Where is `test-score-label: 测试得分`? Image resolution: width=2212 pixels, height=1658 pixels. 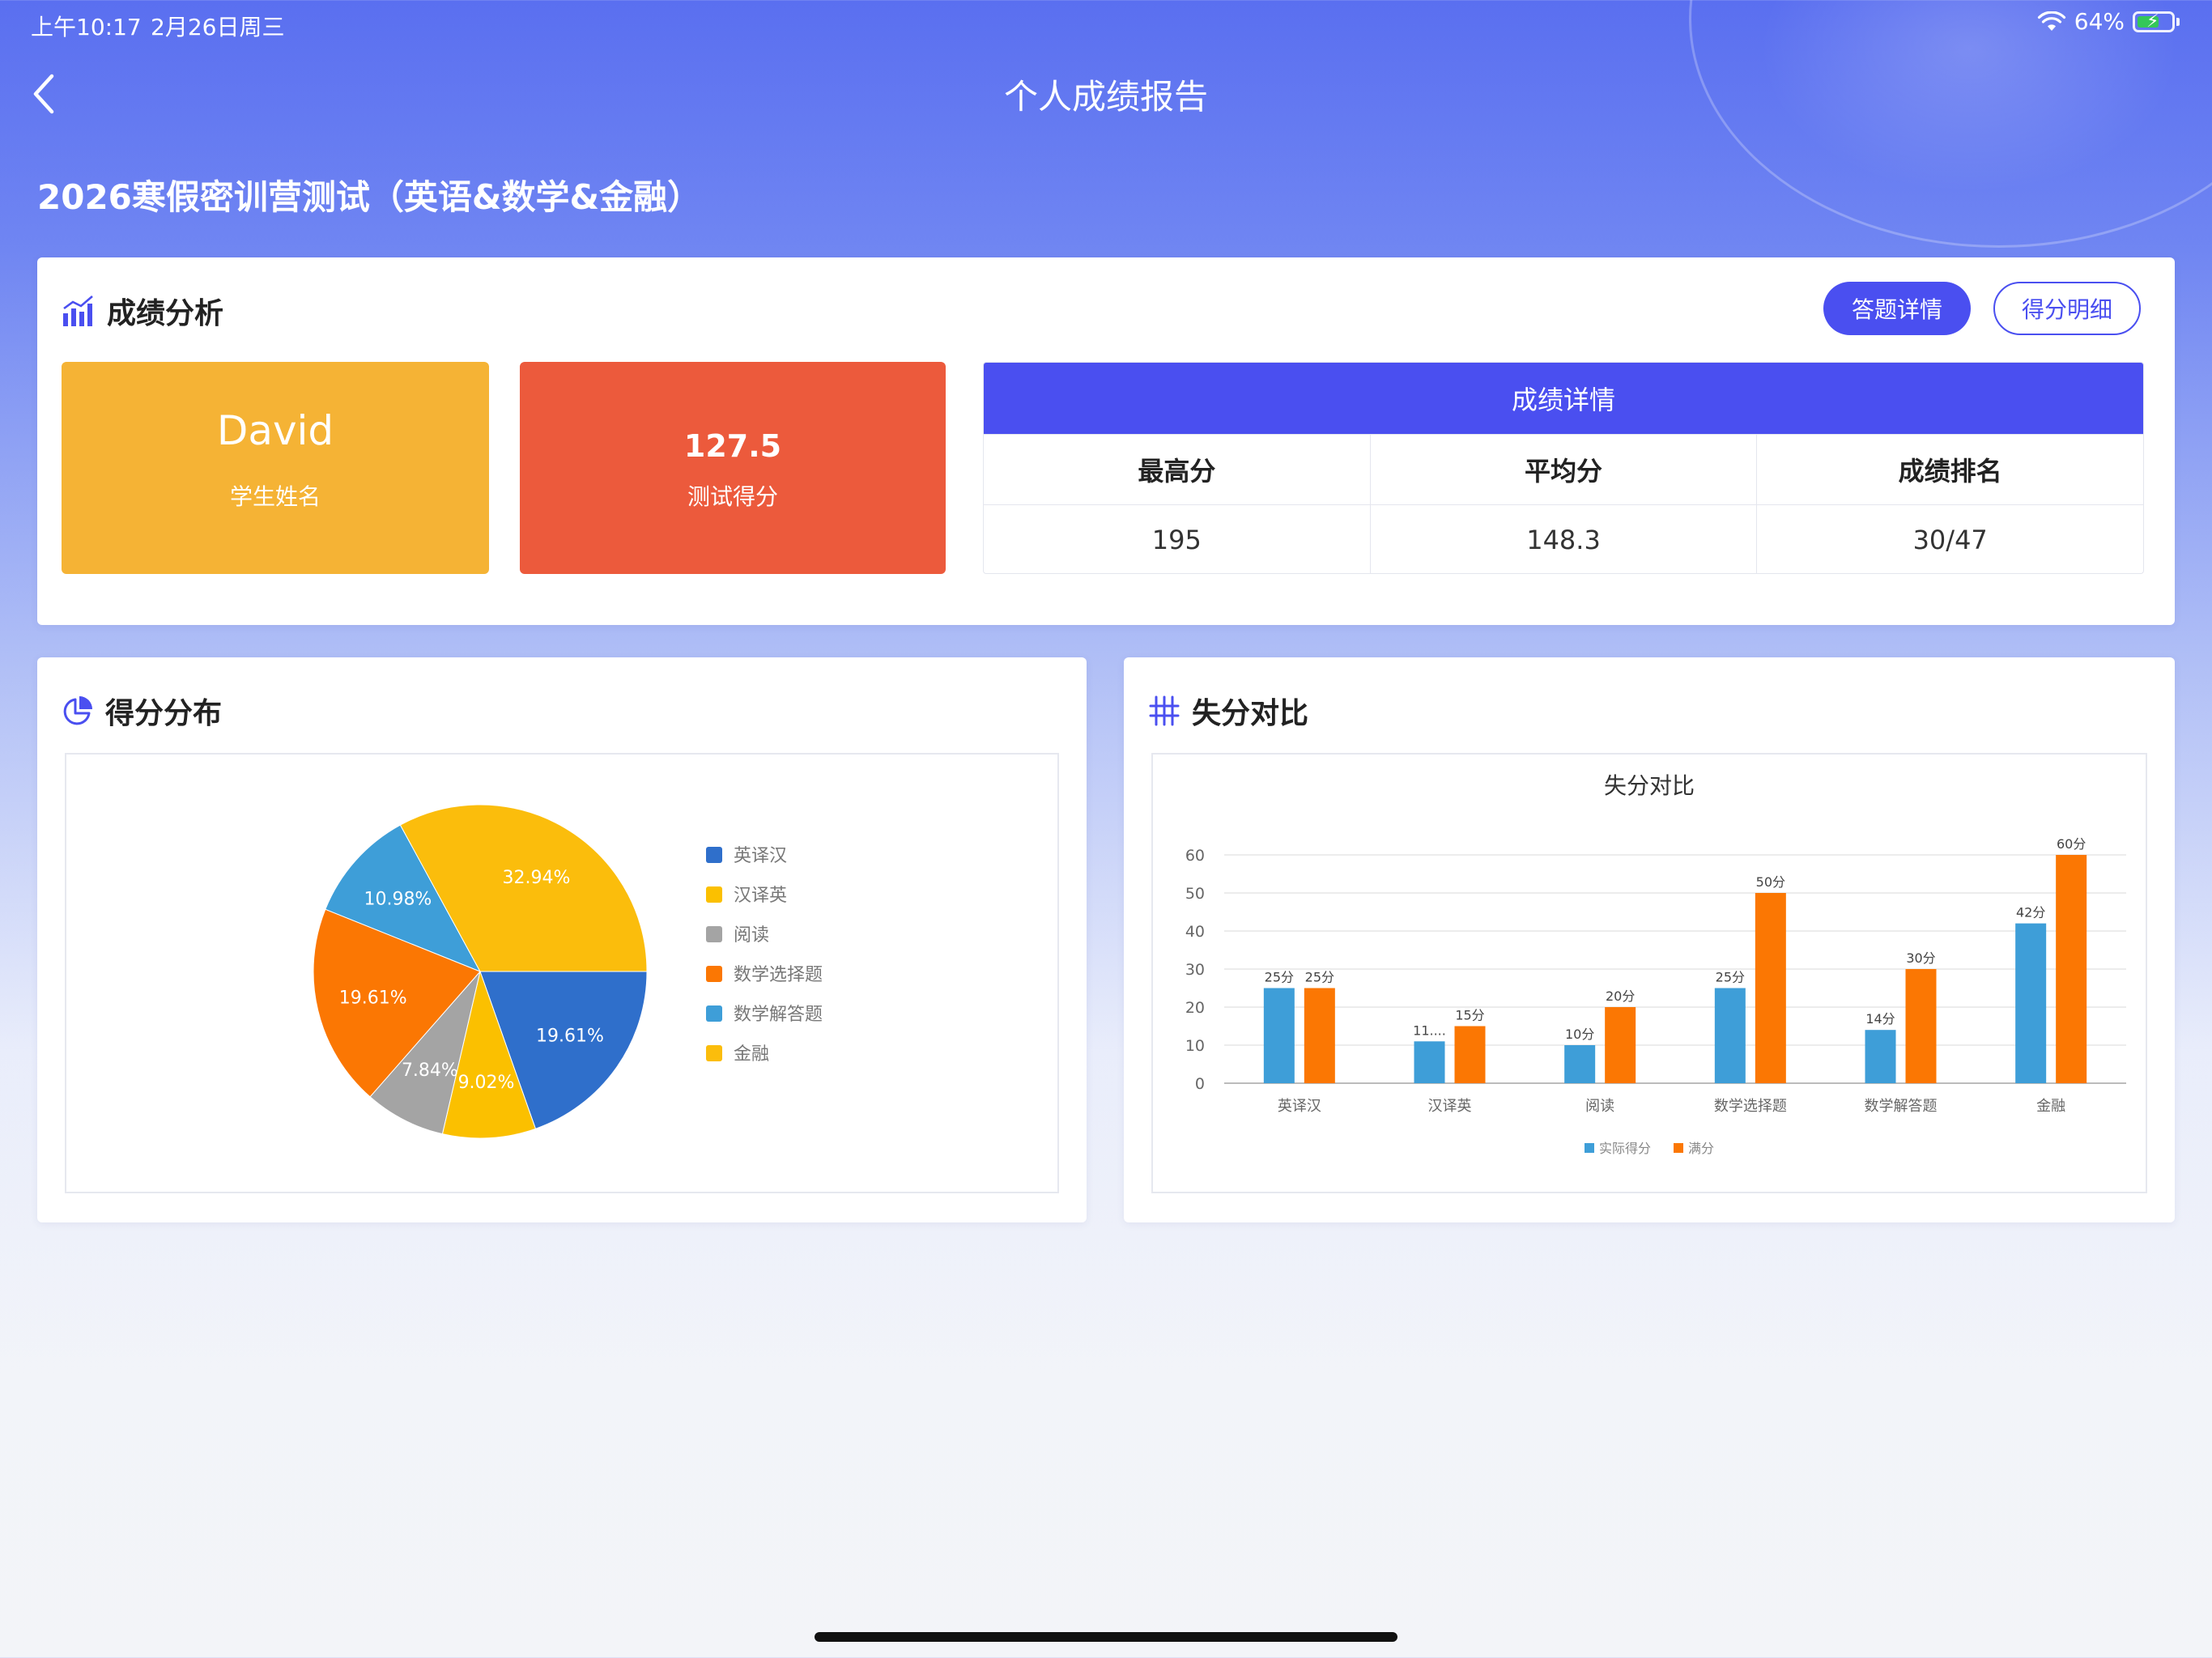
test-score-label: 测试得分 is located at coordinates (732, 496).